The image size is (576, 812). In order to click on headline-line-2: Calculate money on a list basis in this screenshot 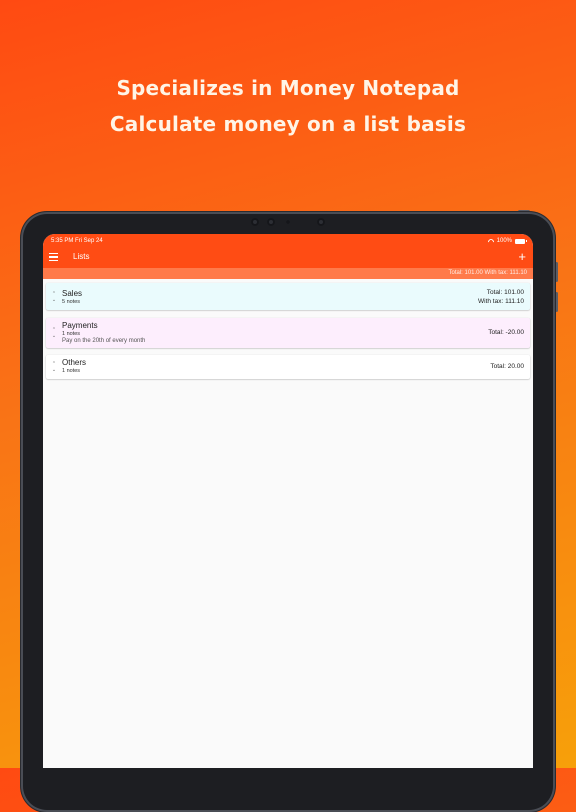, I will do `click(288, 124)`.